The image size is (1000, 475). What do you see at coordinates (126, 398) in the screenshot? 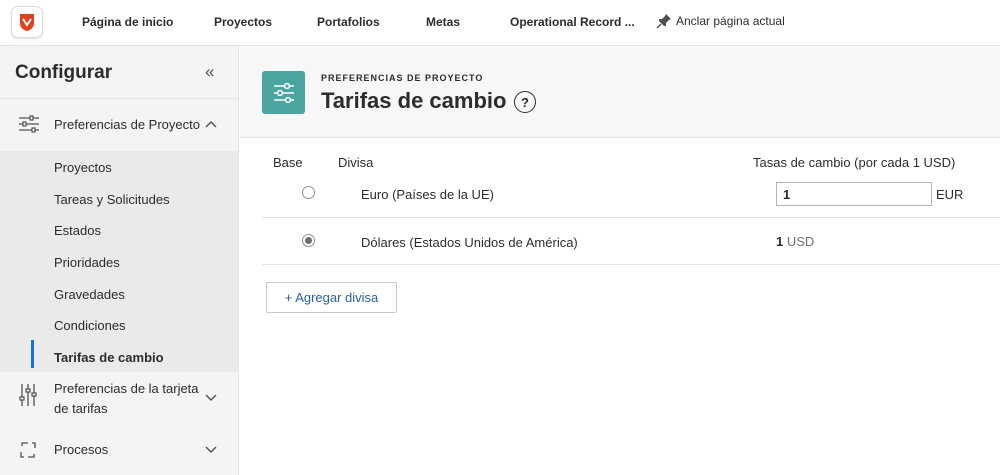
I see `sidebar-section-label: Preferencias de la tarjeta de tarifas` at bounding box center [126, 398].